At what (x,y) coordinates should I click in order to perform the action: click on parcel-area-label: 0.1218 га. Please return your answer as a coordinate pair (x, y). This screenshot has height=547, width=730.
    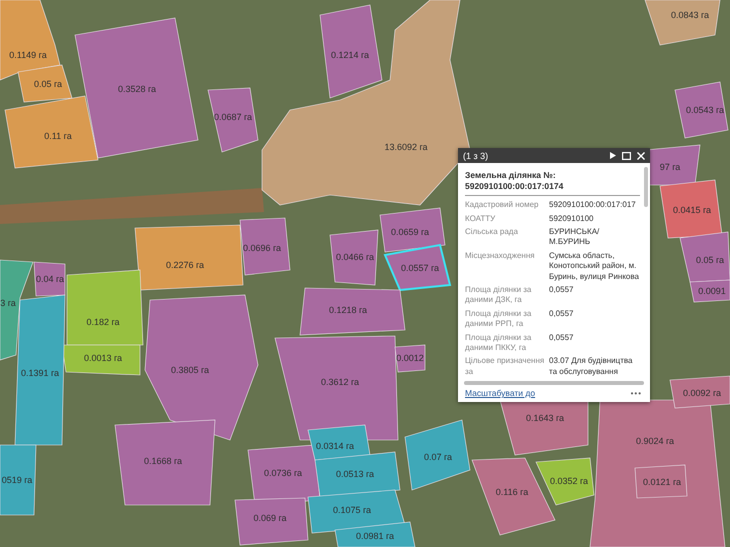
    Looking at the image, I should click on (348, 310).